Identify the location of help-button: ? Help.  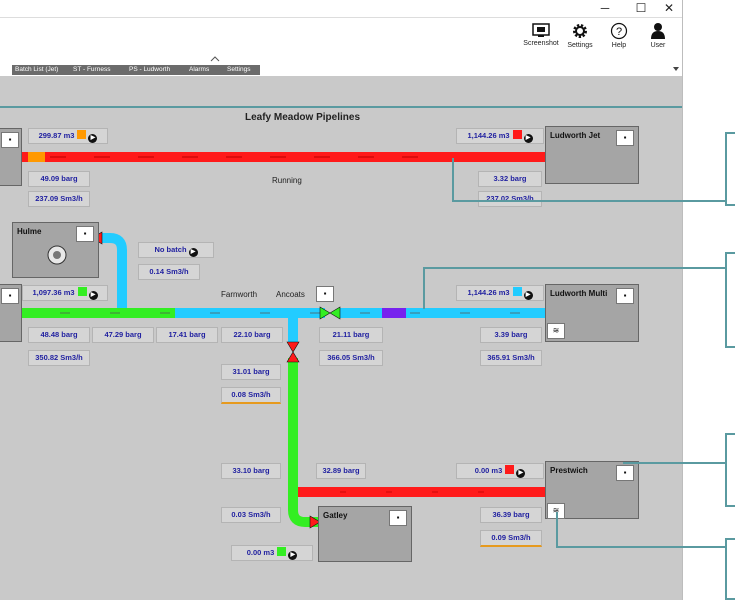
(619, 35).